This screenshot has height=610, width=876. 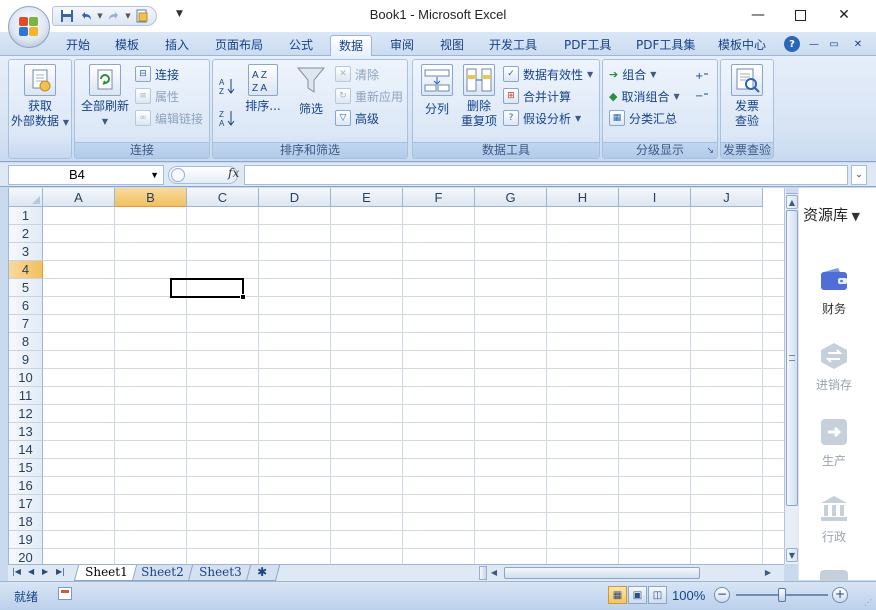 I want to click on tab-review: 审阅, so click(x=402, y=45).